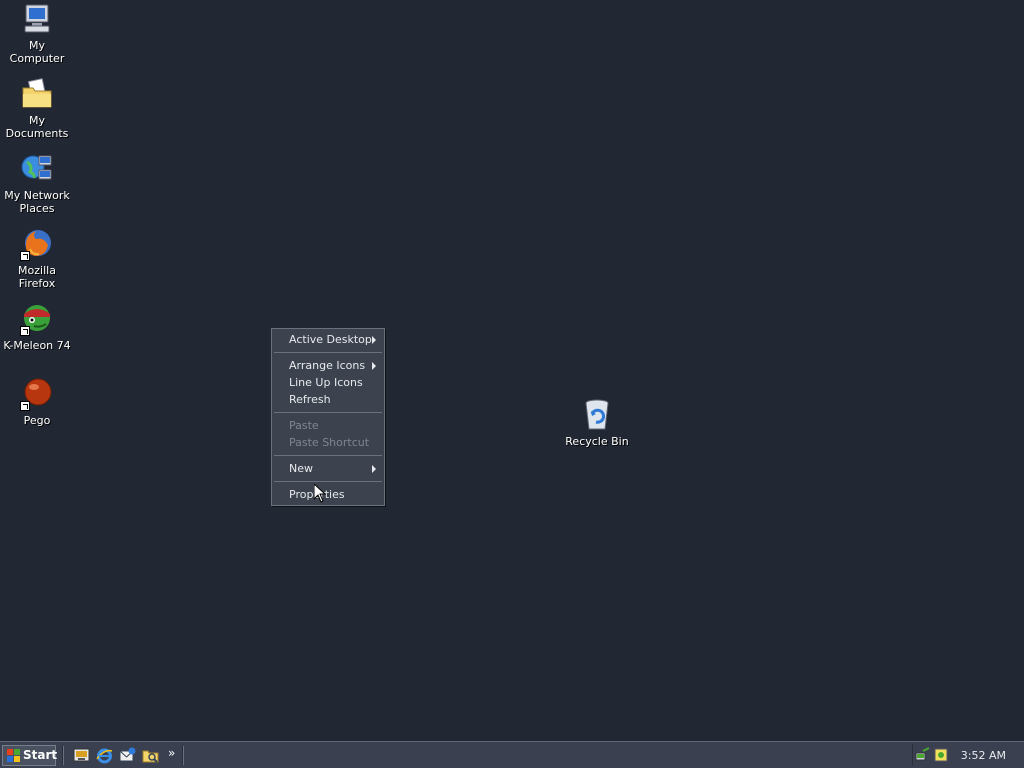 Image resolution: width=1024 pixels, height=768 pixels. I want to click on menu-item-refresh: Refresh, so click(328, 399).